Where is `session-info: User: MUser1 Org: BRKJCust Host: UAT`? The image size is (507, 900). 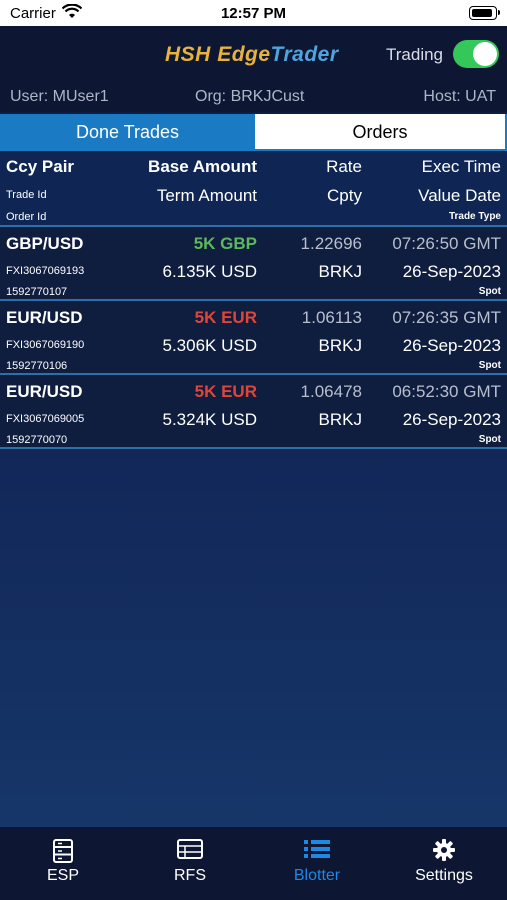
session-info: User: MUser1 Org: BRKJCust Host: UAT is located at coordinates (253, 98).